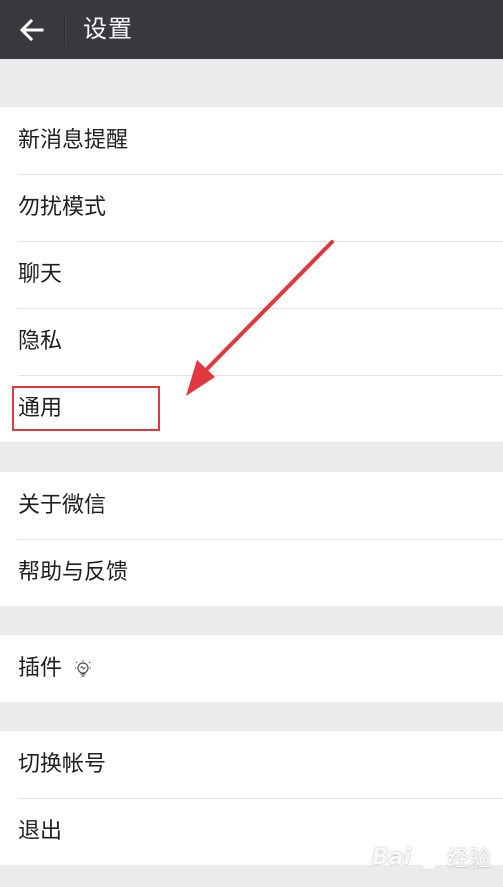 The image size is (503, 887). I want to click on settings-item-label: 通用, so click(40, 408).